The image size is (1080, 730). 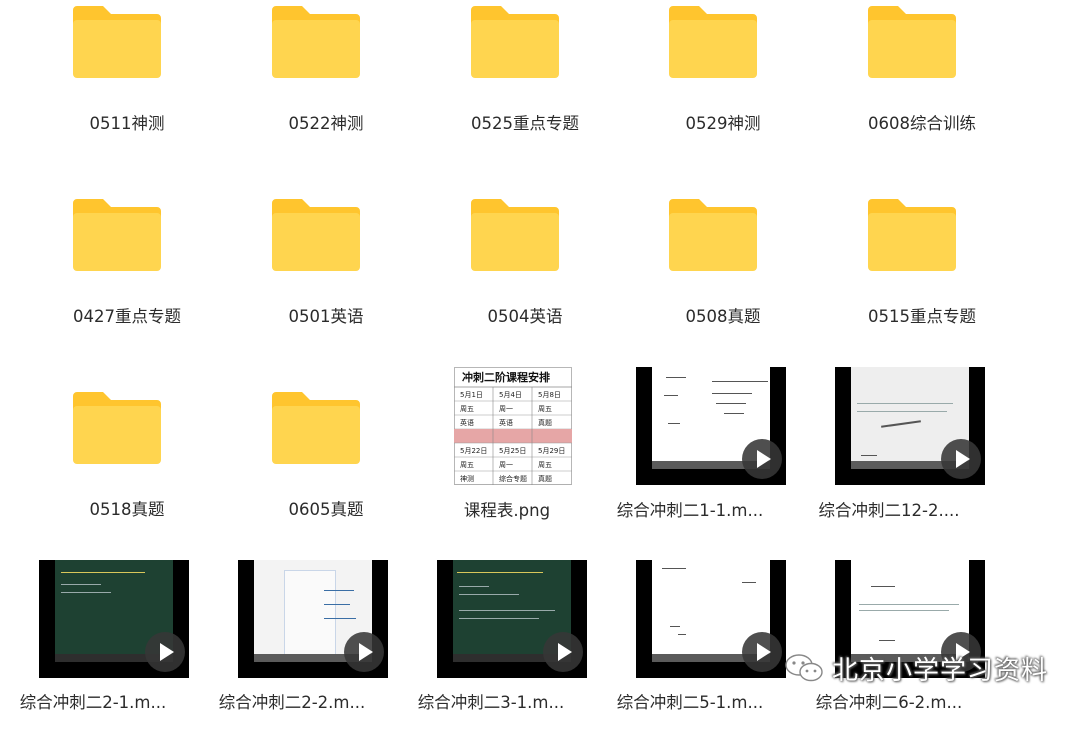 What do you see at coordinates (804, 668) in the screenshot?
I see `wechat-icon` at bounding box center [804, 668].